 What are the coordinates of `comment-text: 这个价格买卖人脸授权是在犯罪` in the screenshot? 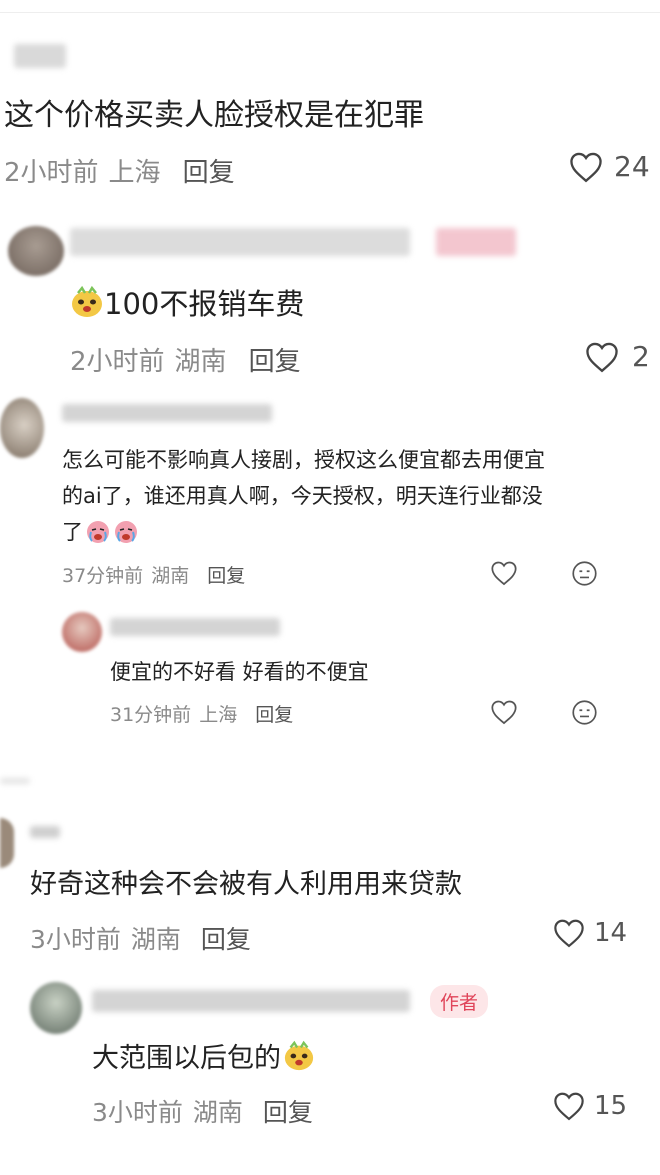 It's located at (214, 115).